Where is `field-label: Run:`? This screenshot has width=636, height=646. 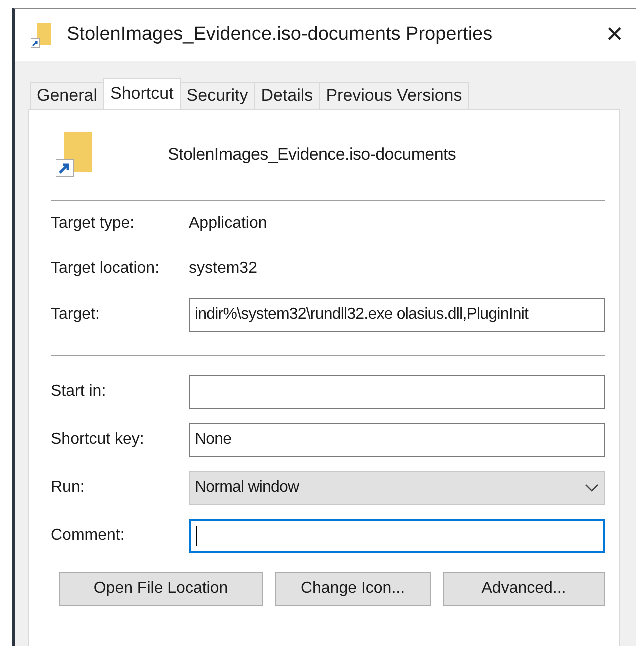
field-label: Run: is located at coordinates (68, 488).